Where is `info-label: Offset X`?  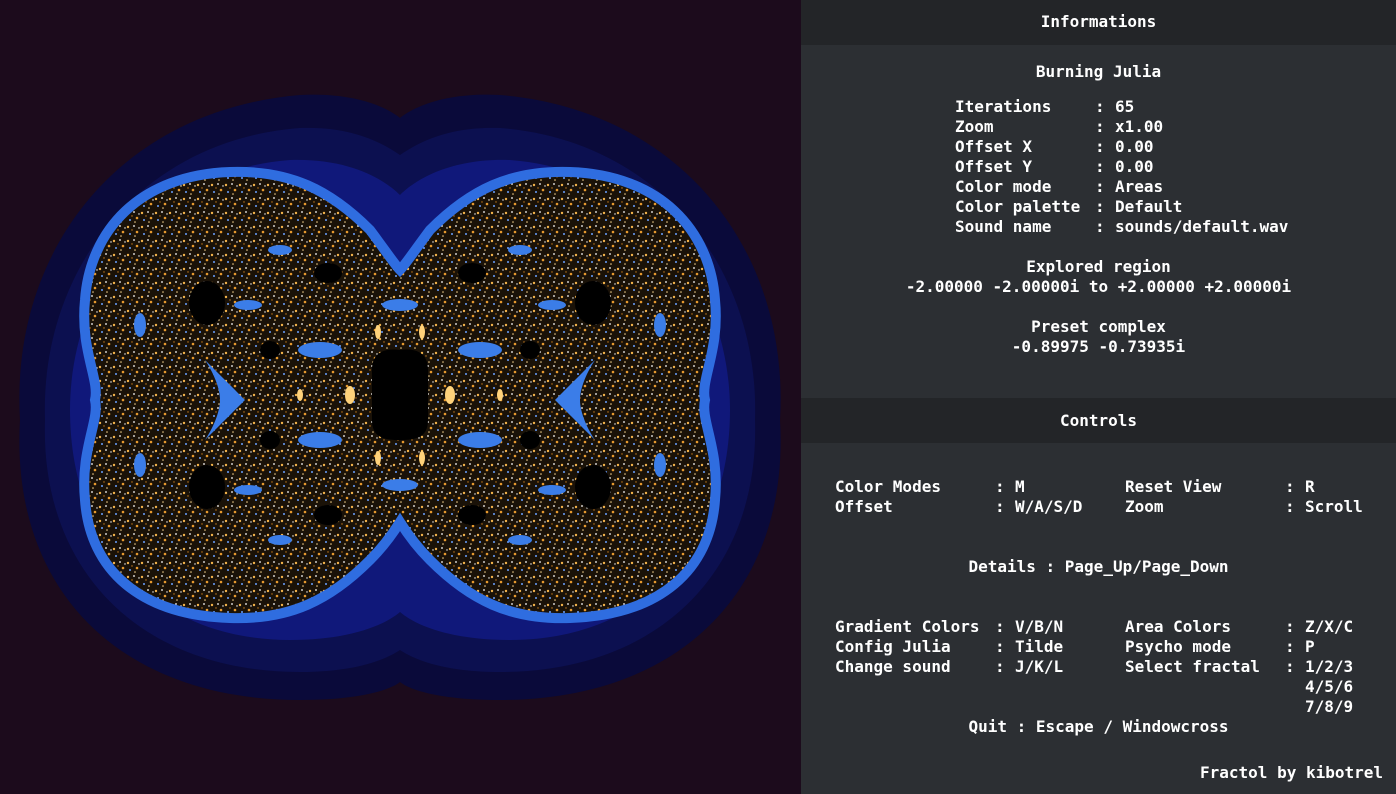 info-label: Offset X is located at coordinates (994, 146).